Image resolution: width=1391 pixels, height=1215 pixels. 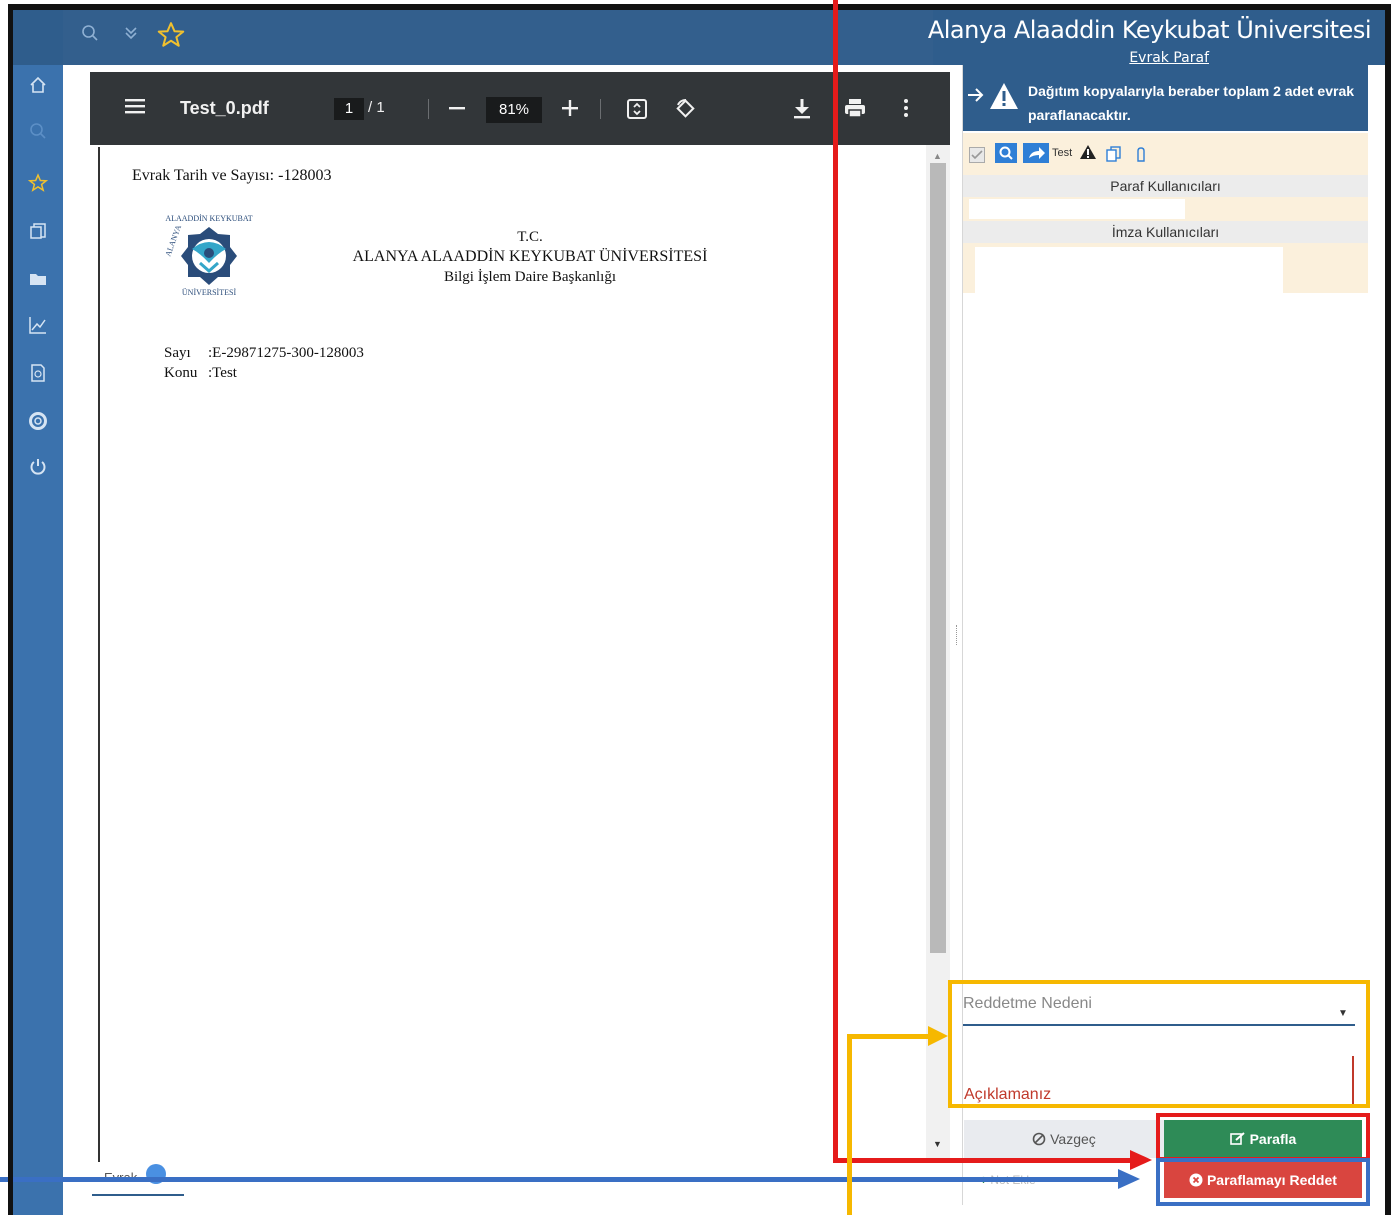 What do you see at coordinates (10, 609) in the screenshot?
I see `frame-border-left` at bounding box center [10, 609].